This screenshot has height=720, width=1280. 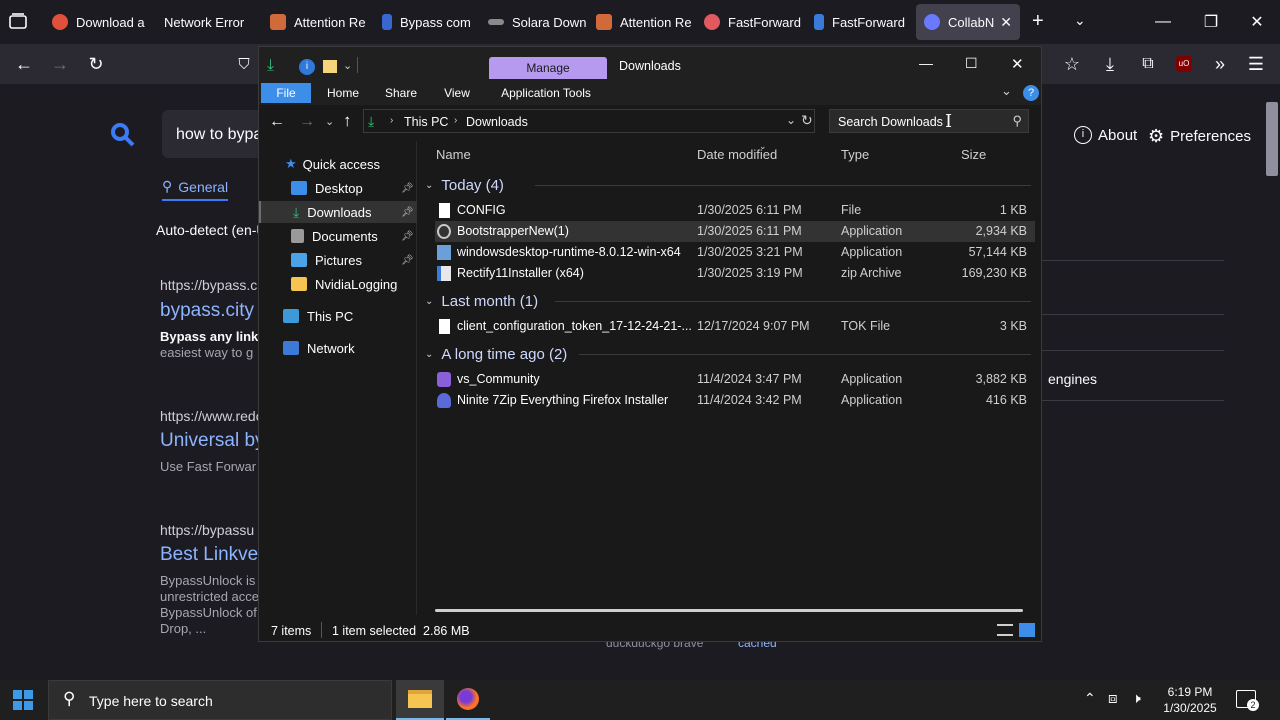 I want to click on horizontal-scrollbar, so click(x=729, y=610).